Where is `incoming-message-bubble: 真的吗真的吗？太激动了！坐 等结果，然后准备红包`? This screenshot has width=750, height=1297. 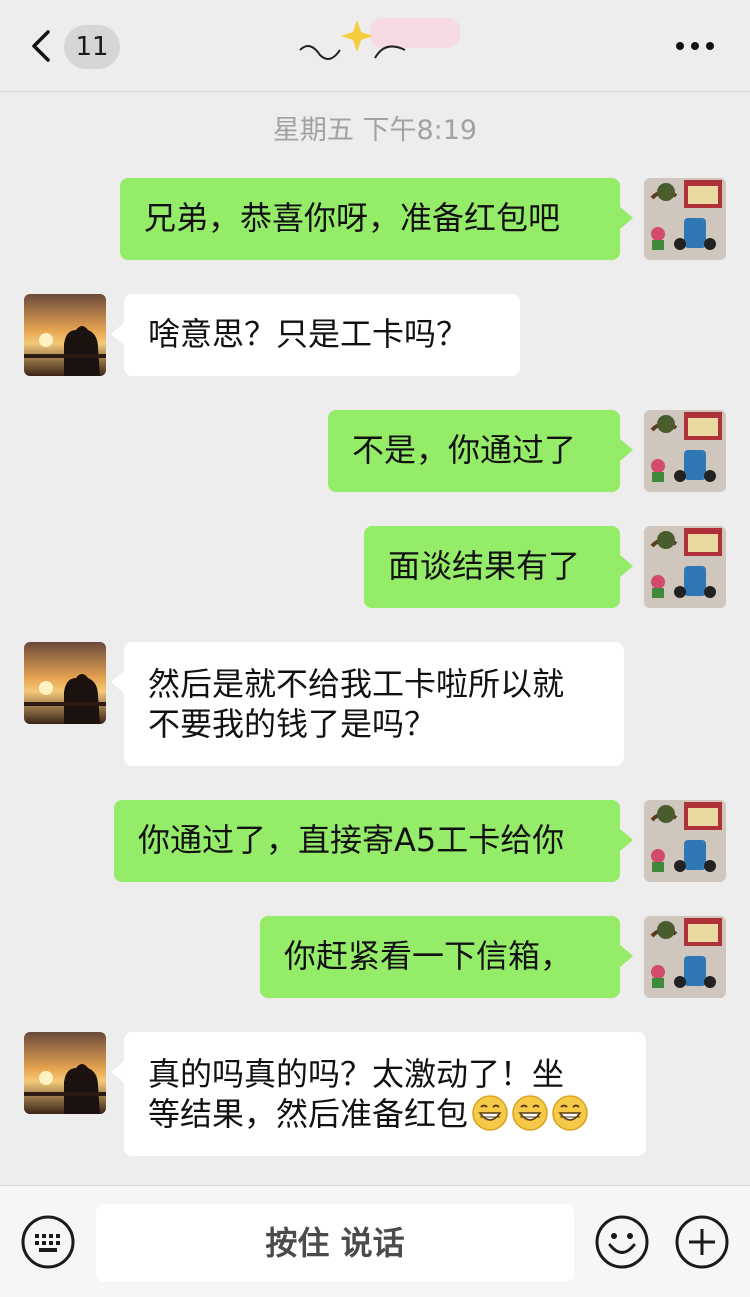
incoming-message-bubble: 真的吗真的吗？太激动了！坐 等结果，然后准备红包 is located at coordinates (378, 1094).